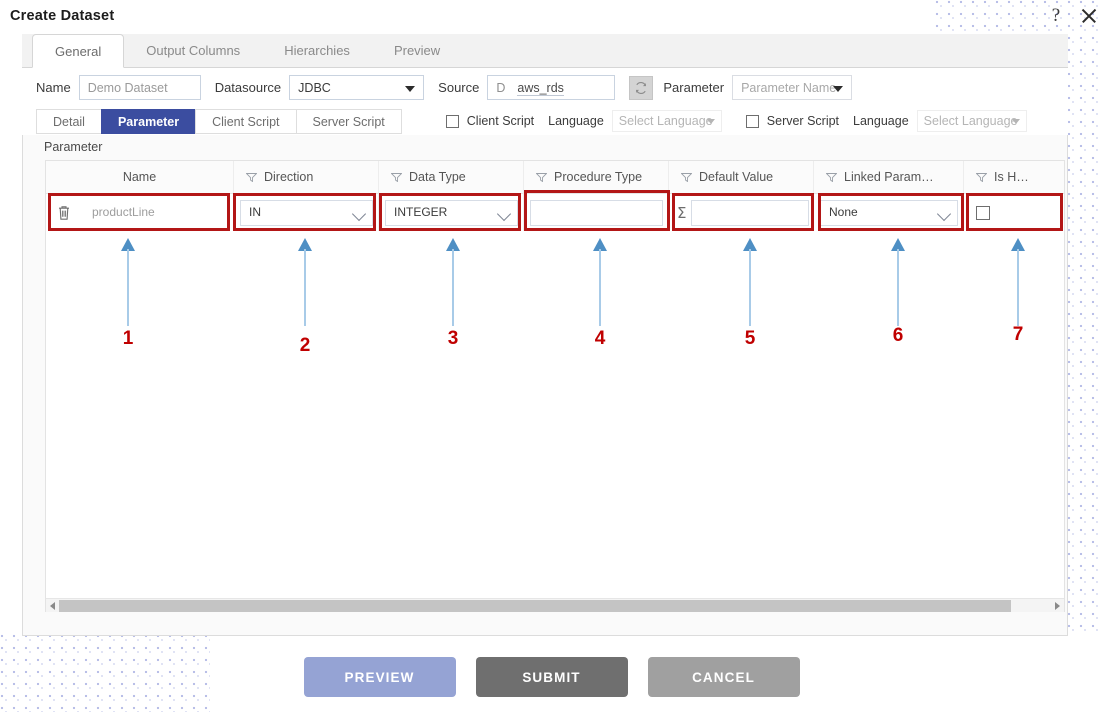 The height and width of the screenshot is (712, 1103). I want to click on inner-tab-parameter: Parameter, so click(148, 121).